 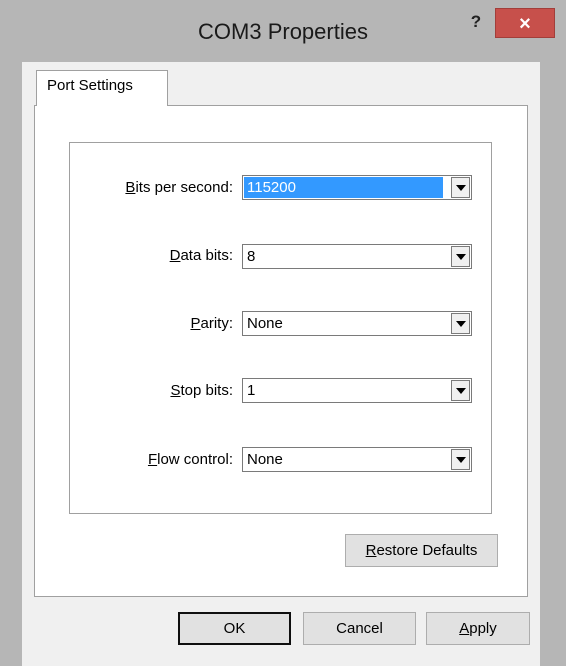 What do you see at coordinates (476, 22) in the screenshot?
I see `help-button: ?` at bounding box center [476, 22].